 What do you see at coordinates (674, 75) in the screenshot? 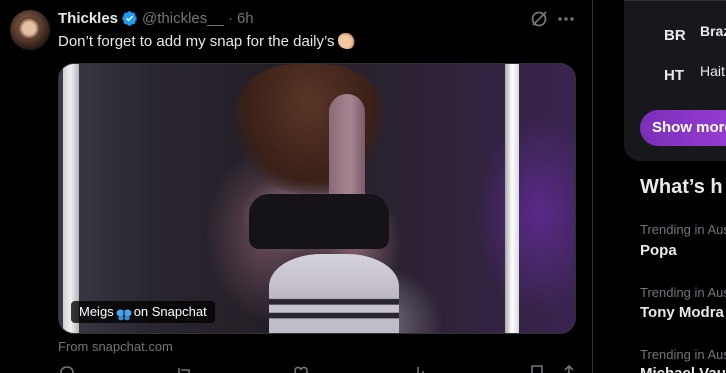
I see `language-code: HT` at bounding box center [674, 75].